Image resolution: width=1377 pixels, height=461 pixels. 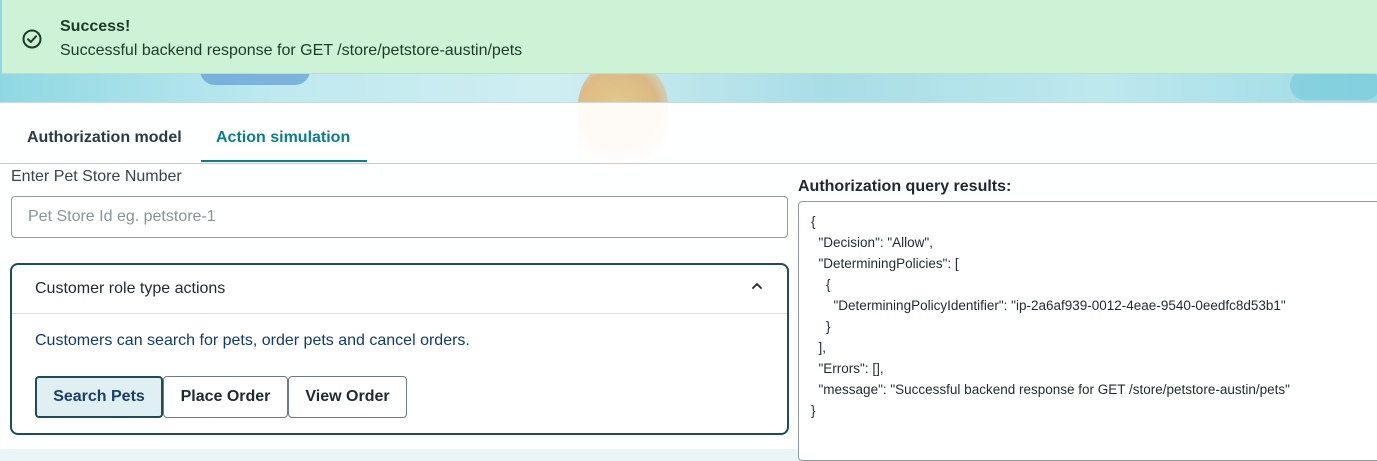 I want to click on active-tab-indicator, so click(x=284, y=161).